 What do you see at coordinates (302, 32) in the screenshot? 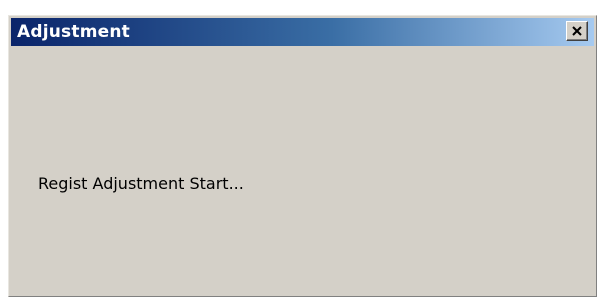
I see `title-bar: Adjustment` at bounding box center [302, 32].